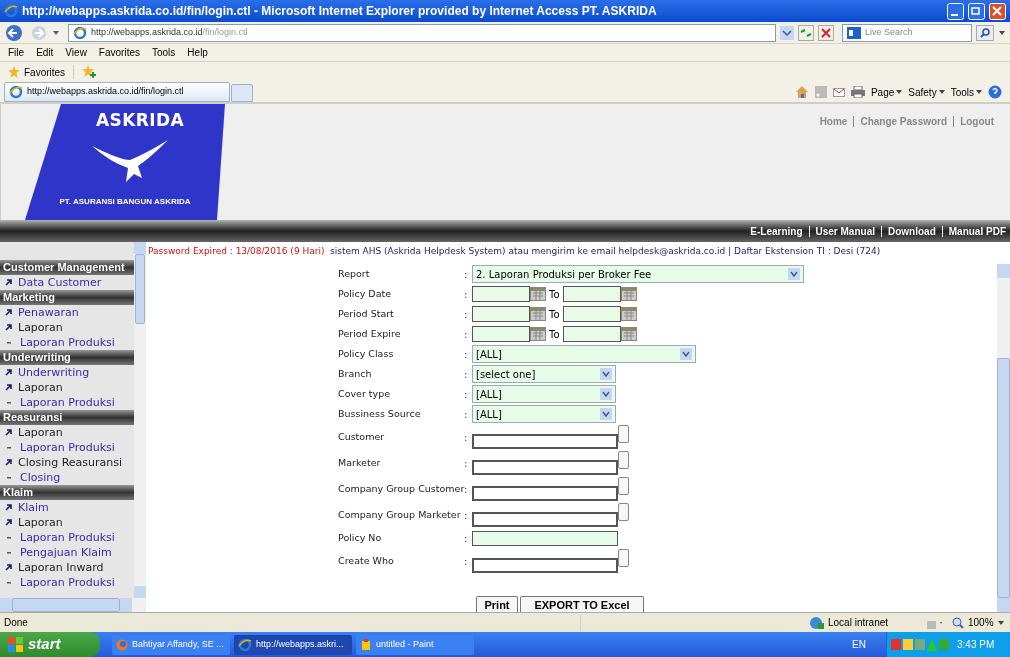 Image resolution: width=1010 pixels, height=657 pixels. Describe the element at coordinates (67, 417) in the screenshot. I see `section-header: Reasuransi` at that location.